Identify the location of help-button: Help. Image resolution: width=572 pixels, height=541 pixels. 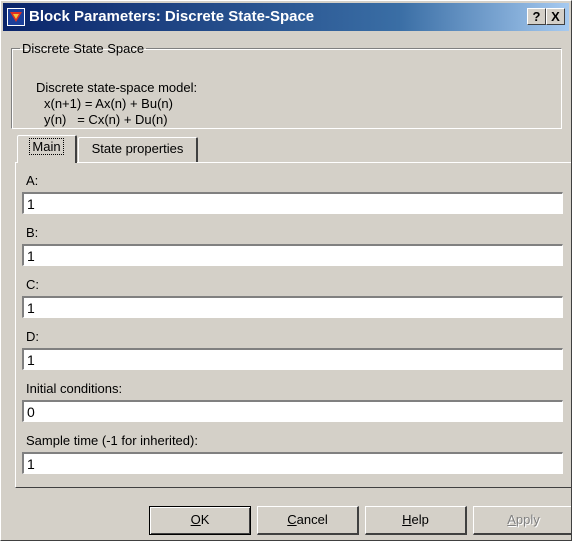
(416, 520).